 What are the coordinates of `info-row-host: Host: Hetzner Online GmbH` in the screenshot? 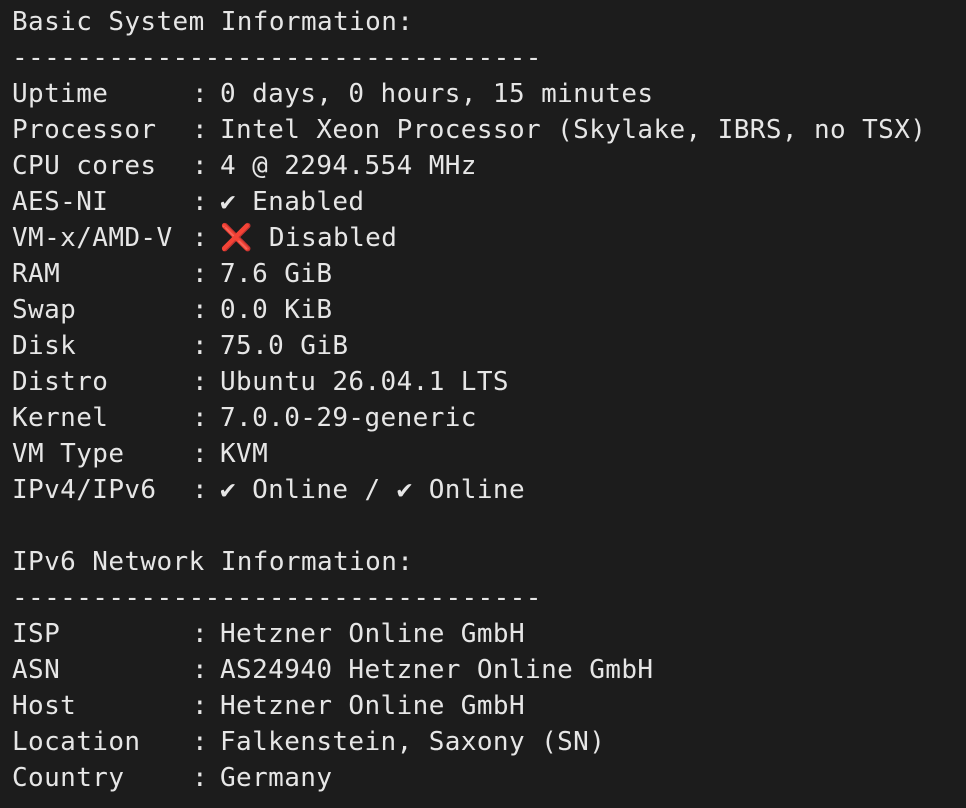 It's located at (489, 706).